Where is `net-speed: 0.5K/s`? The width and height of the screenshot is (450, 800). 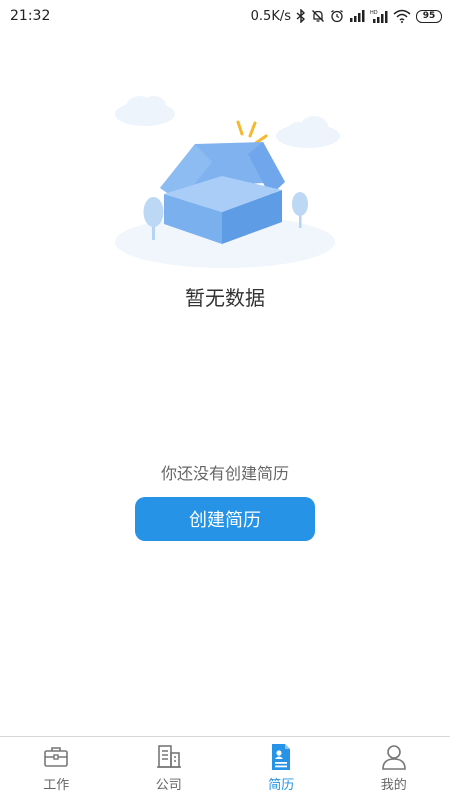 net-speed: 0.5K/s is located at coordinates (270, 16).